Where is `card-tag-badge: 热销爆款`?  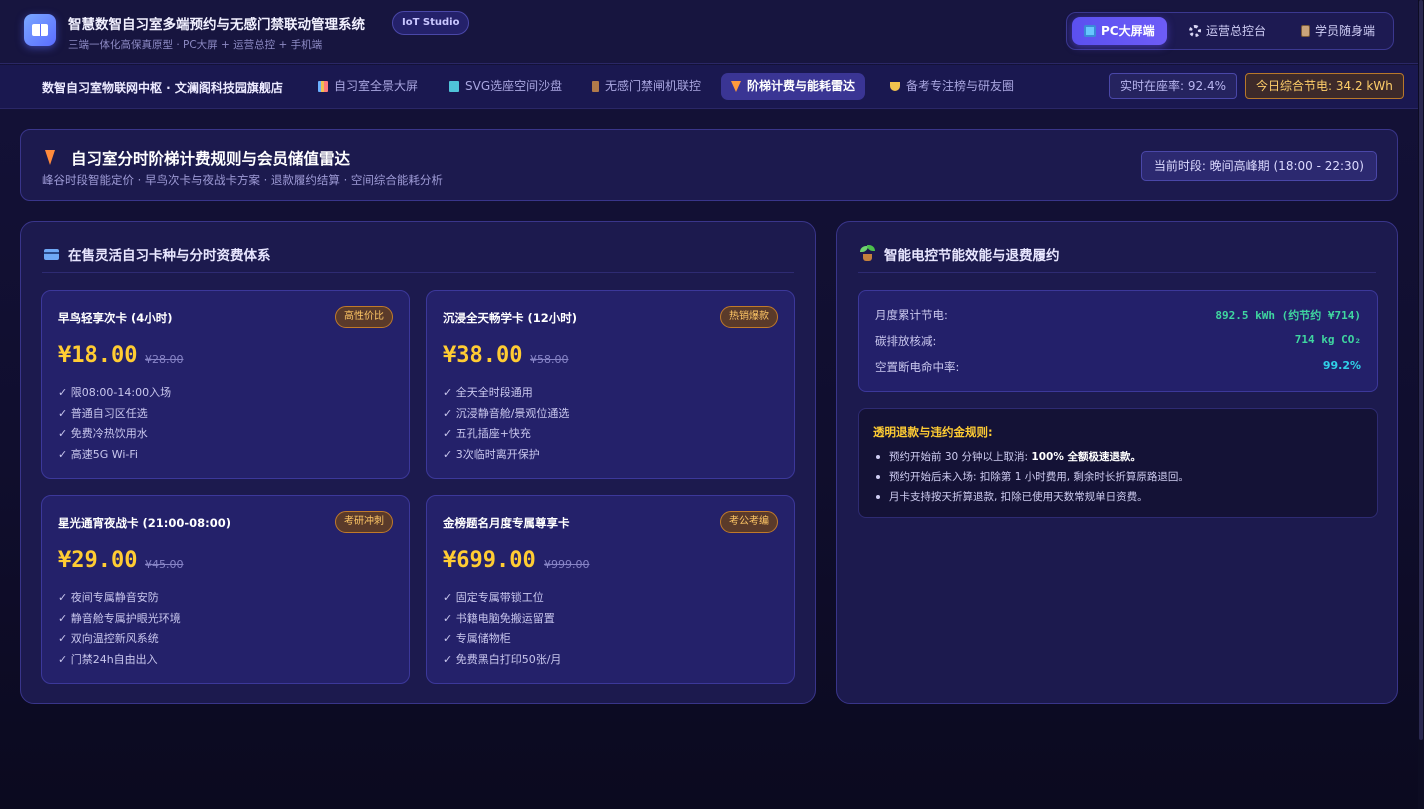
card-tag-badge: 热销爆款 is located at coordinates (749, 317).